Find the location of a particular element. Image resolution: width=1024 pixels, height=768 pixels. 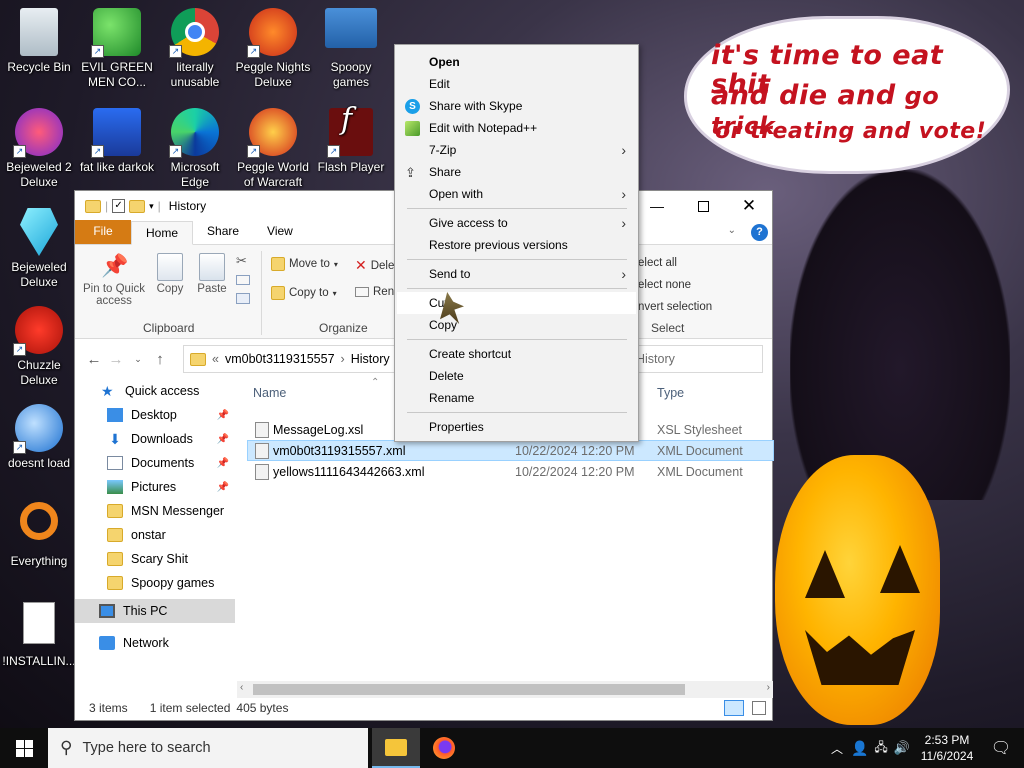

menu-item-copy: Copy is located at coordinates (516, 325).